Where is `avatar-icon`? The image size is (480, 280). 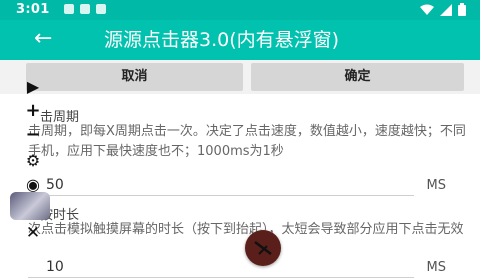
avatar-icon is located at coordinates (30, 206).